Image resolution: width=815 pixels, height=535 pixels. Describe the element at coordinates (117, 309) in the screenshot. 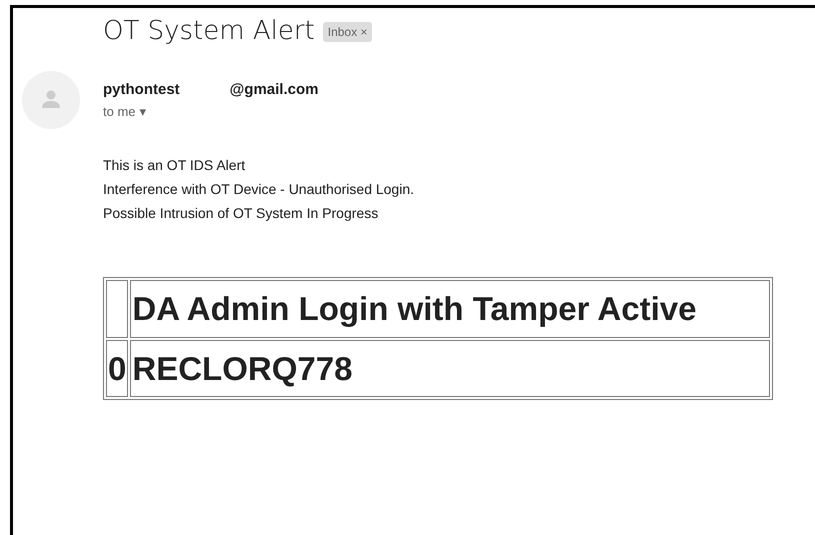

I see `column-header` at that location.